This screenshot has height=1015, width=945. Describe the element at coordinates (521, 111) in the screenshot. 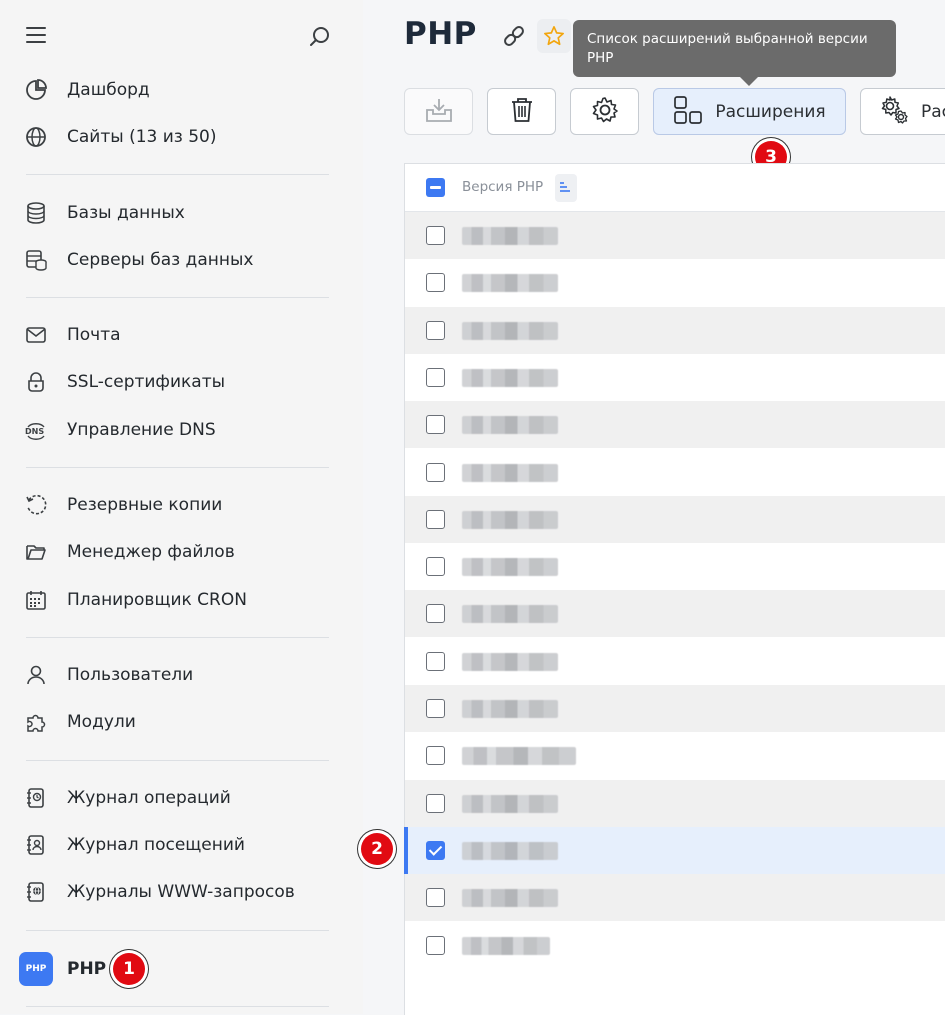

I see `delete-button` at that location.